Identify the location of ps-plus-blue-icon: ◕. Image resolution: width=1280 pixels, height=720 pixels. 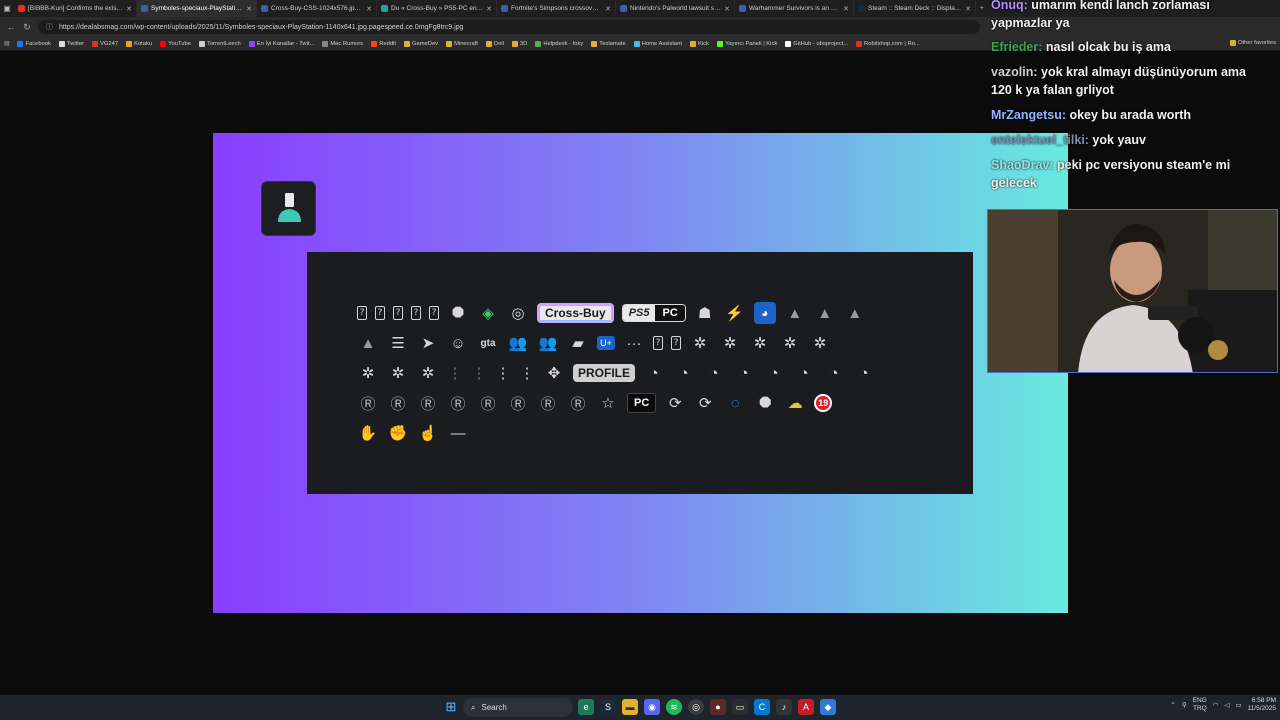
(764, 313).